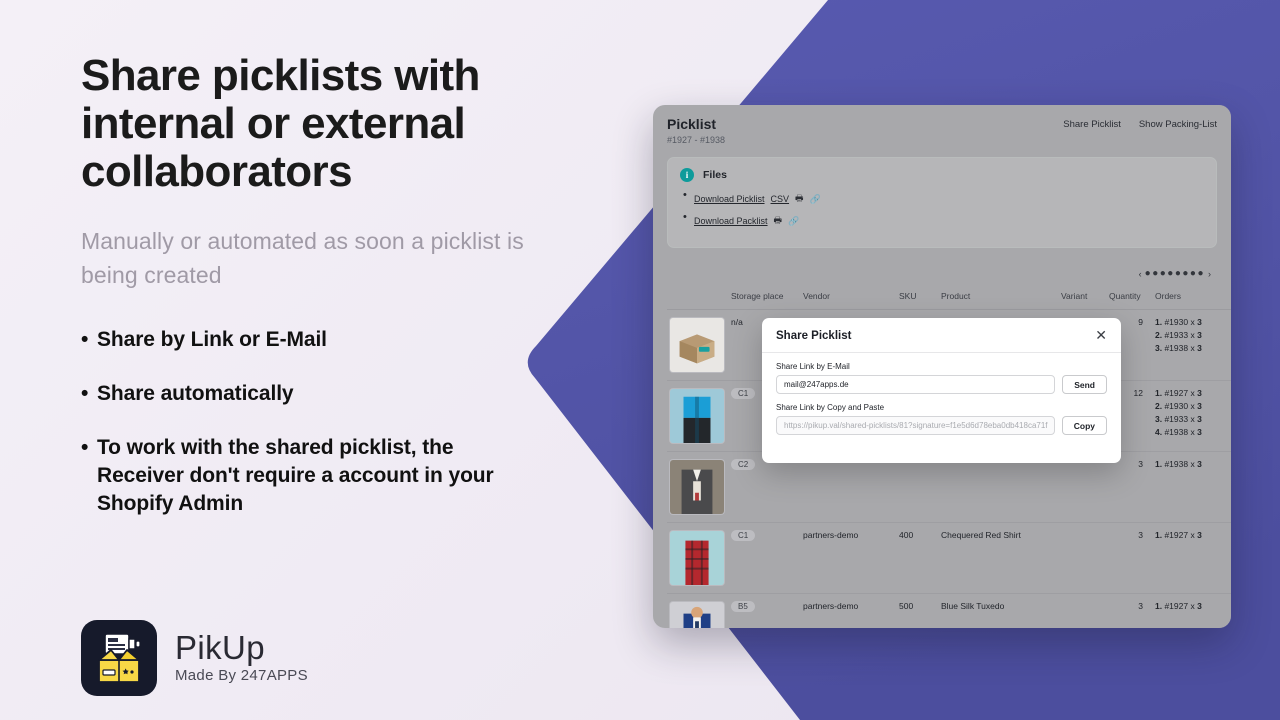  I want to click on logo-tagline: Made By 247APPS, so click(241, 675).